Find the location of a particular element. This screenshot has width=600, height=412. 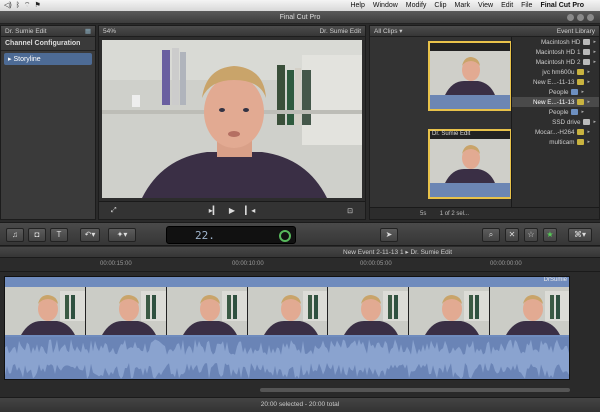

event-library-item: Macintosh HD ▸ is located at coordinates (555, 42).